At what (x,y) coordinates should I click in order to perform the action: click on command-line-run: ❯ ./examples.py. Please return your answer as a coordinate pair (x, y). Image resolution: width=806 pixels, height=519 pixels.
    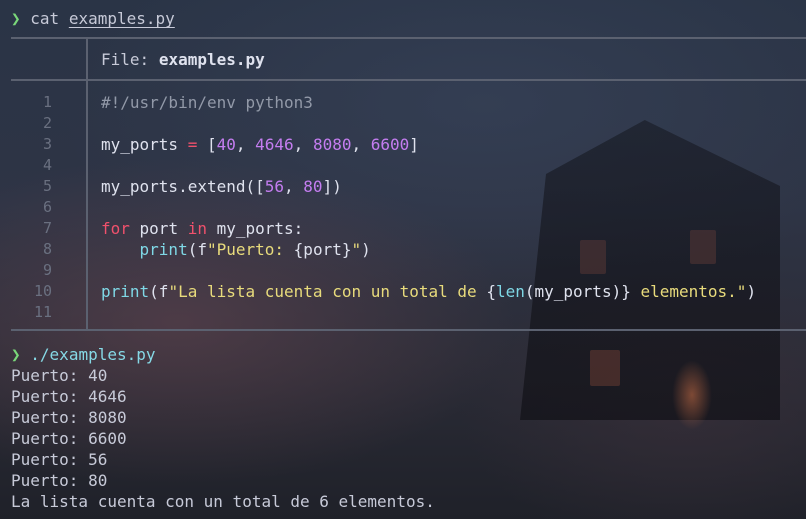
    Looking at the image, I should click on (83, 354).